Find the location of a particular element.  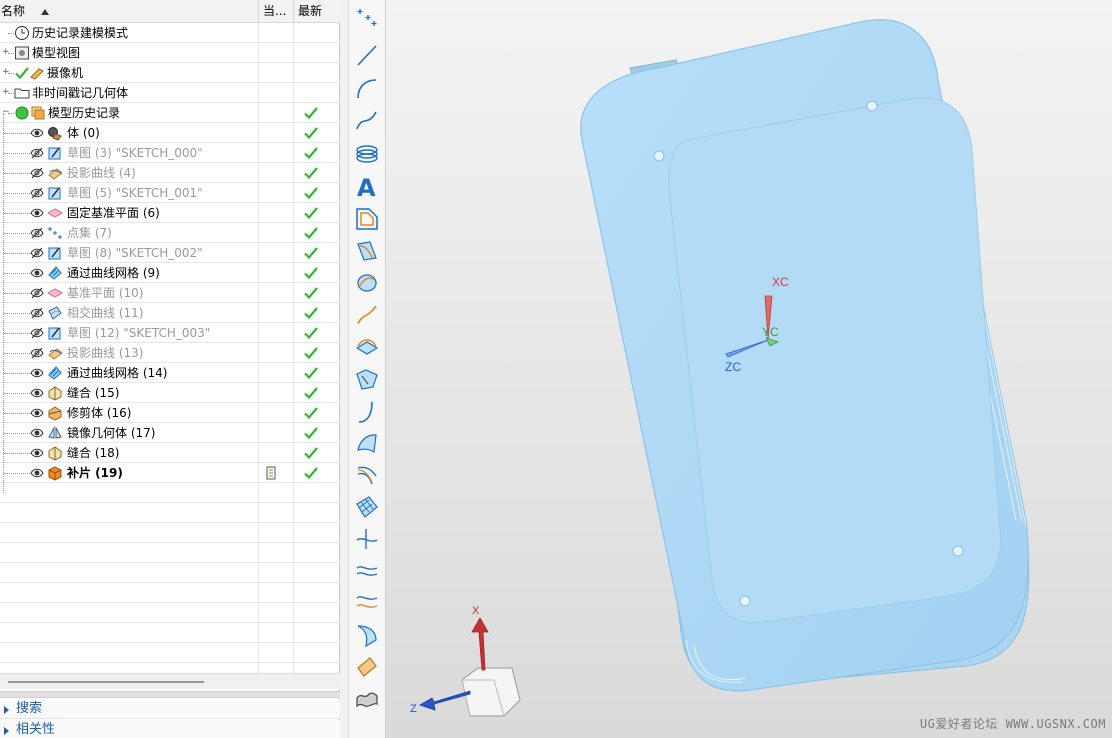

view-triad: X Z is located at coordinates (465, 661).